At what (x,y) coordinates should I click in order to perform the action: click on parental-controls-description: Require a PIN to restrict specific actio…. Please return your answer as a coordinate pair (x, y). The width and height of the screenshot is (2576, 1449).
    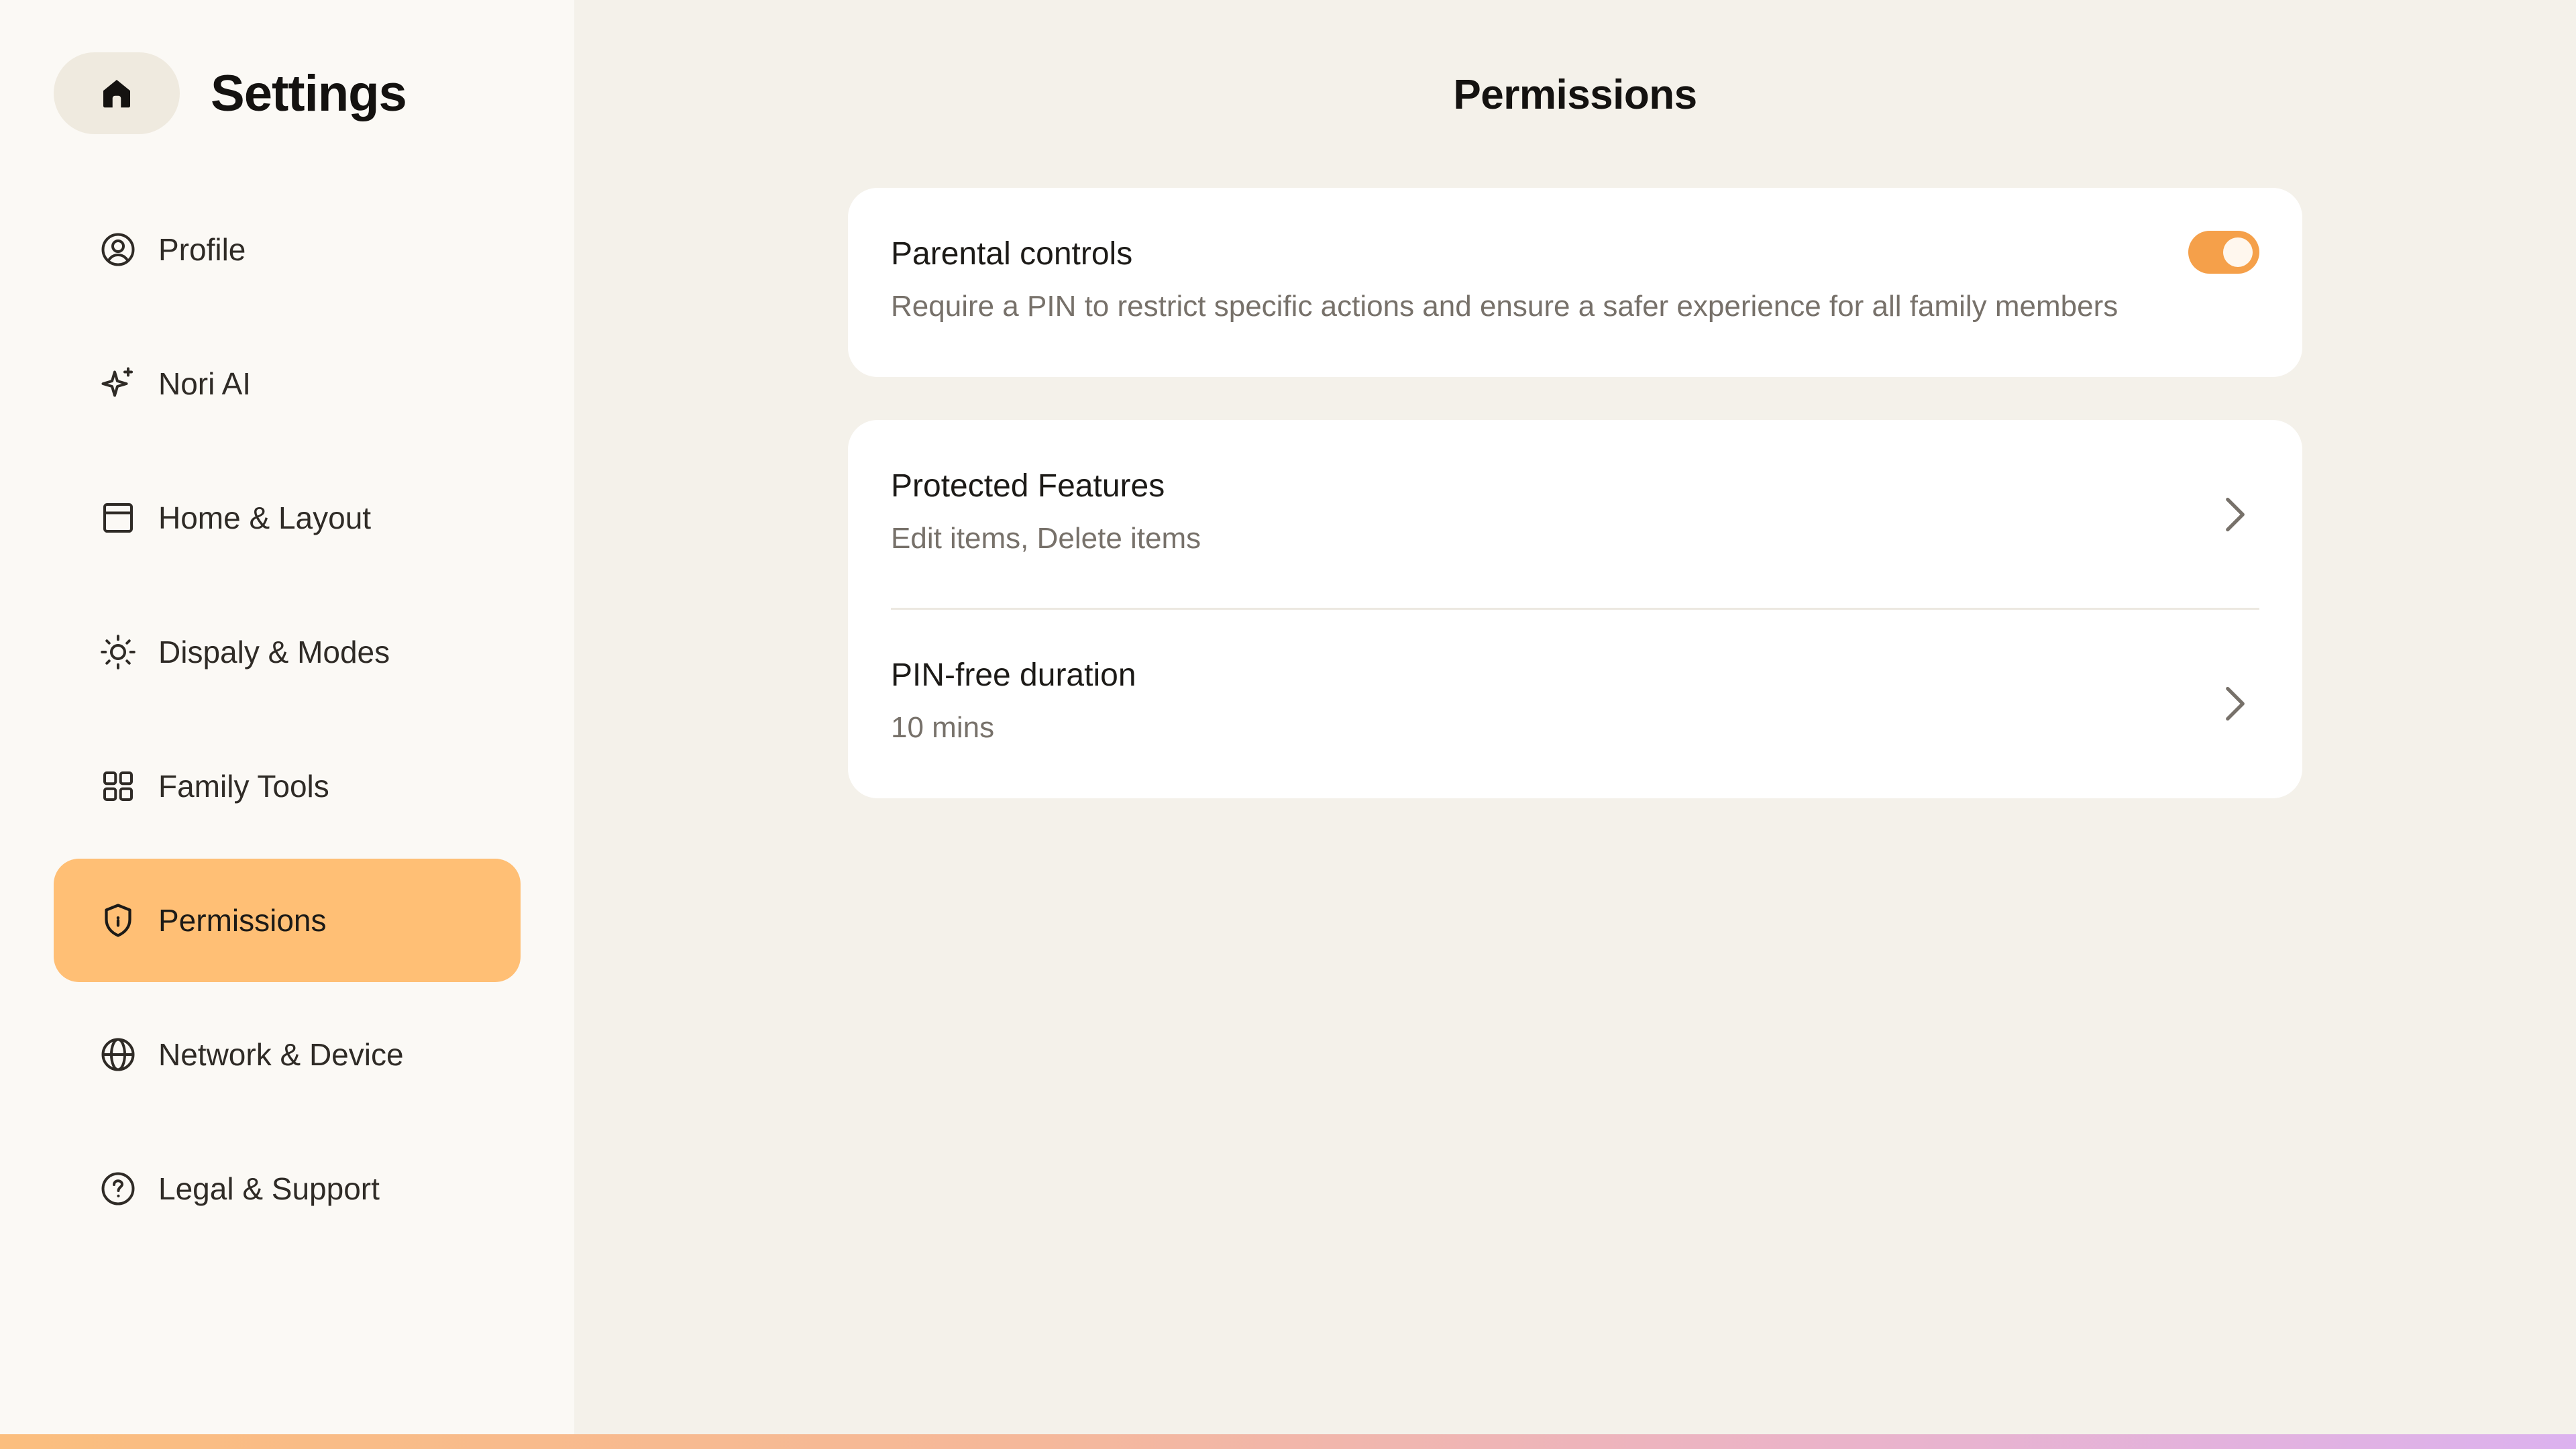
    Looking at the image, I should click on (1504, 306).